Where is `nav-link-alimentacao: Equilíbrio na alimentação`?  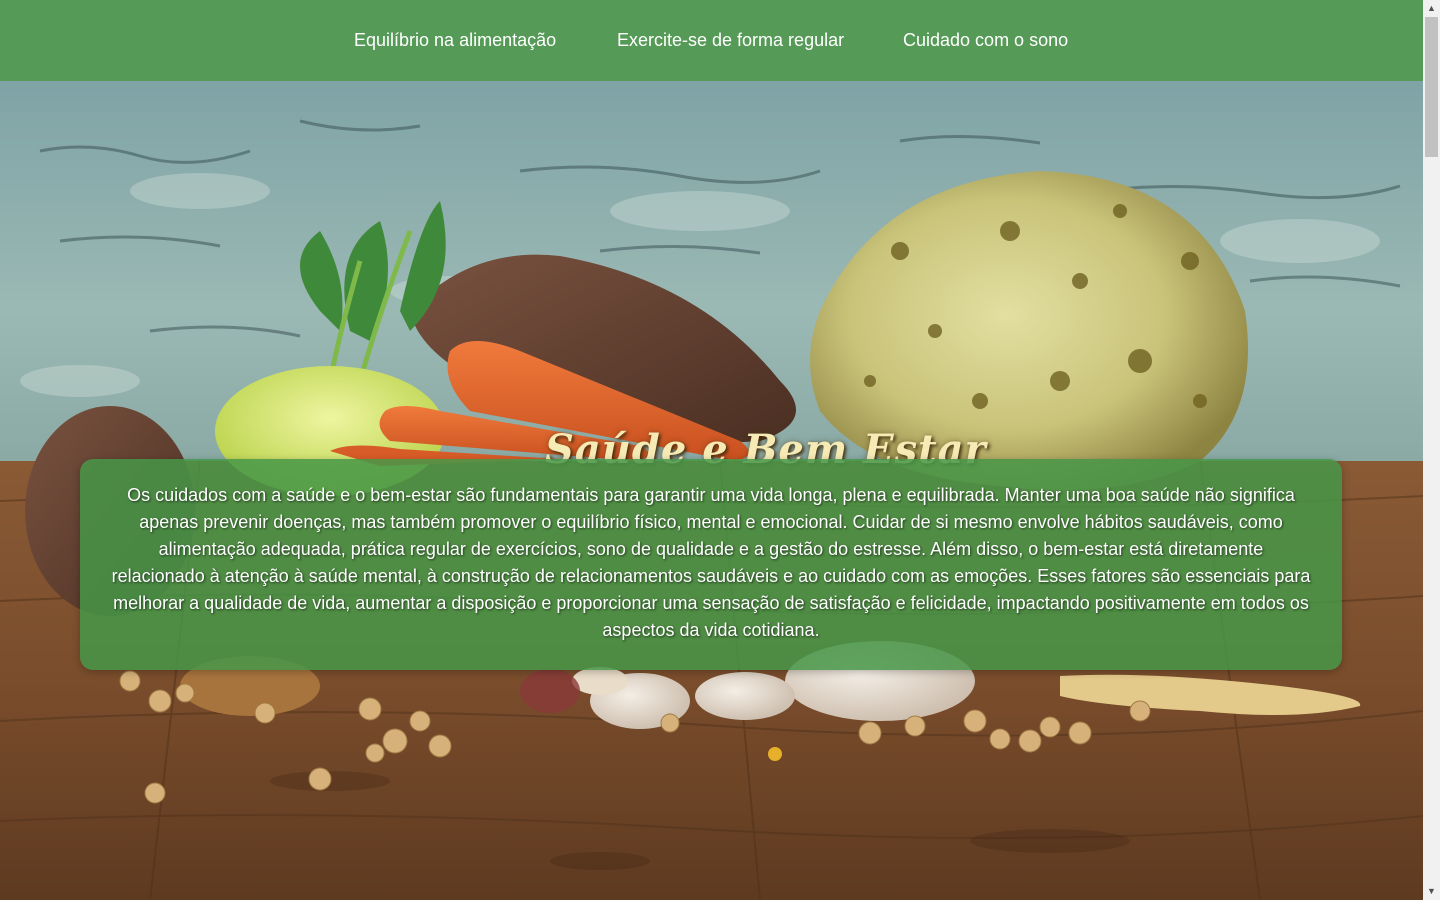
nav-link-alimentacao: Equilíbrio na alimentação is located at coordinates (455, 40).